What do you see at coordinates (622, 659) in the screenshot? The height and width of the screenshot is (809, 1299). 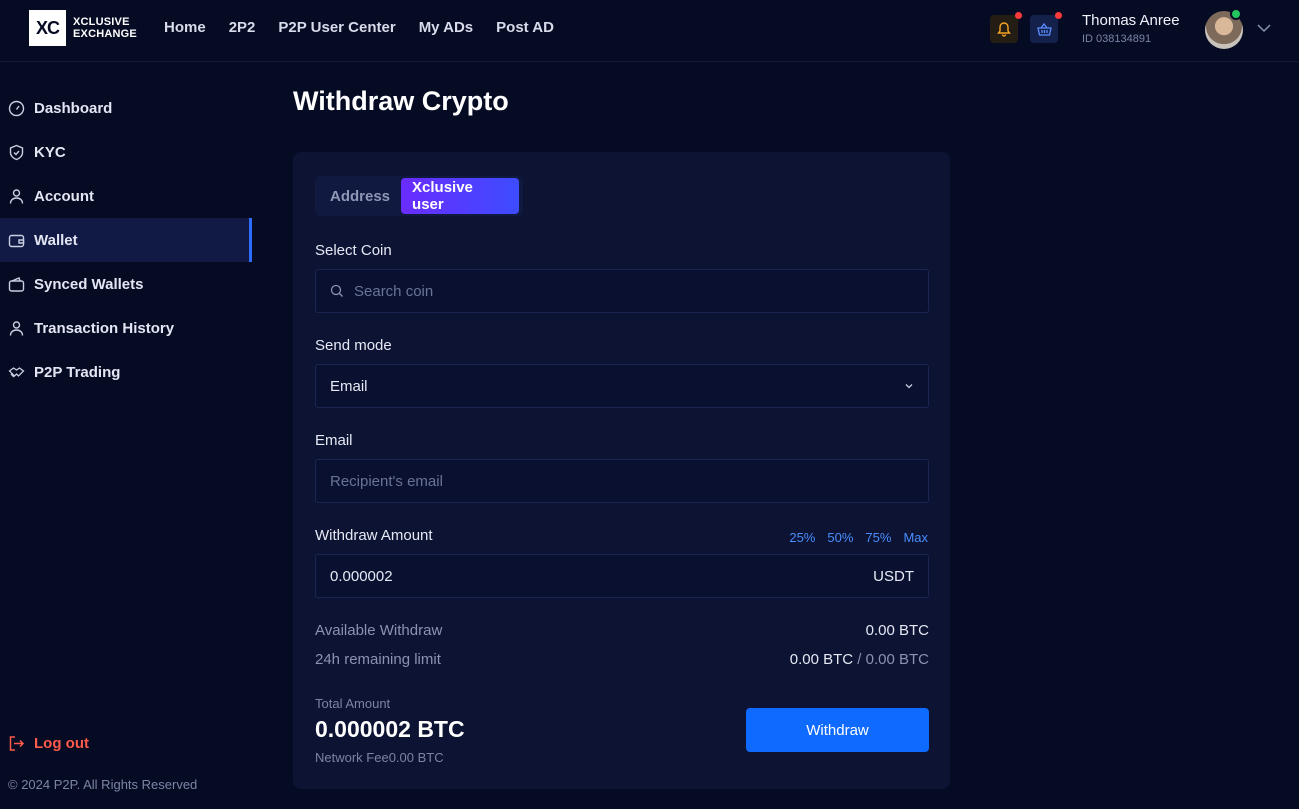 I see `limit-row: 24h remaining limit 0.00 BTC / 0.00 BTC` at bounding box center [622, 659].